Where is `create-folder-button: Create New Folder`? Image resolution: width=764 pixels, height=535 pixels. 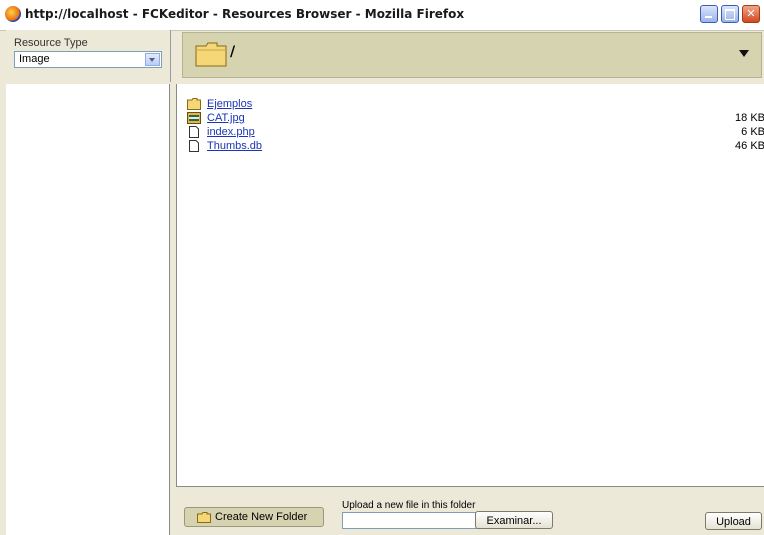
create-folder-button: Create New Folder is located at coordinates (254, 517).